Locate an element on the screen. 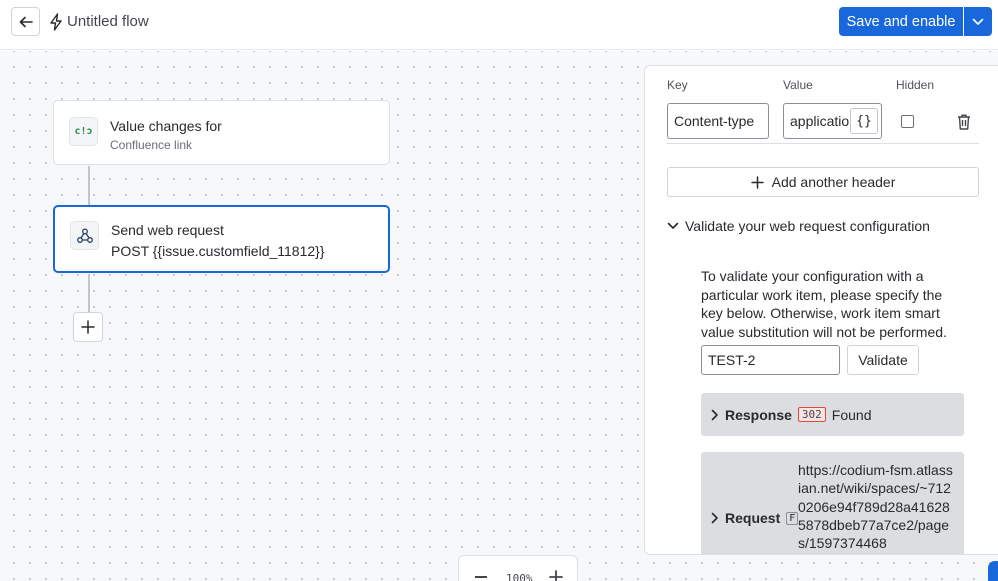 The height and width of the screenshot is (581, 998). validate-section-toggle: Validate your web request configuration is located at coordinates (798, 226).